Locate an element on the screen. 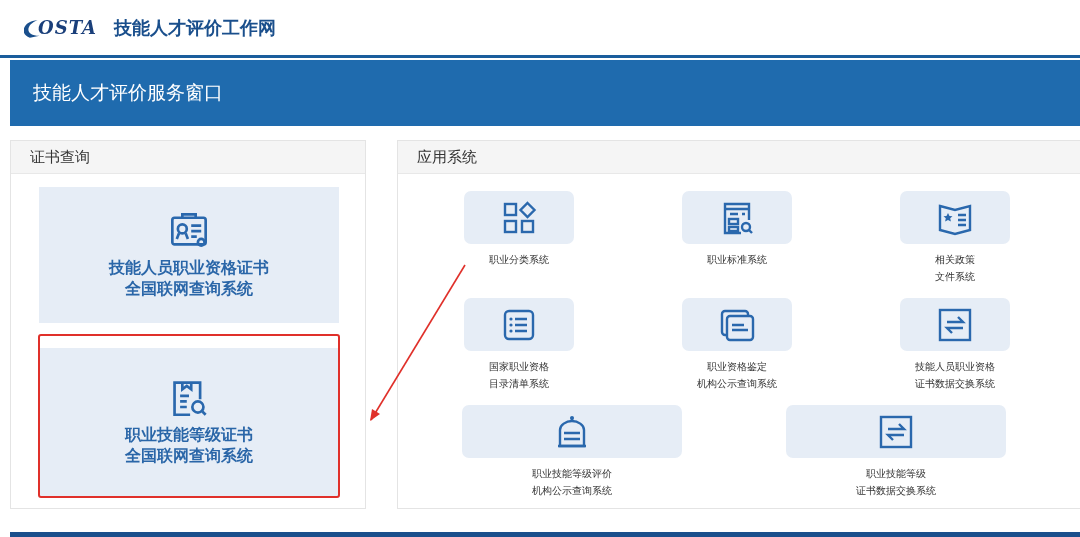 This screenshot has height=537, width=1080. system-label: 相关政策 is located at coordinates (955, 259).